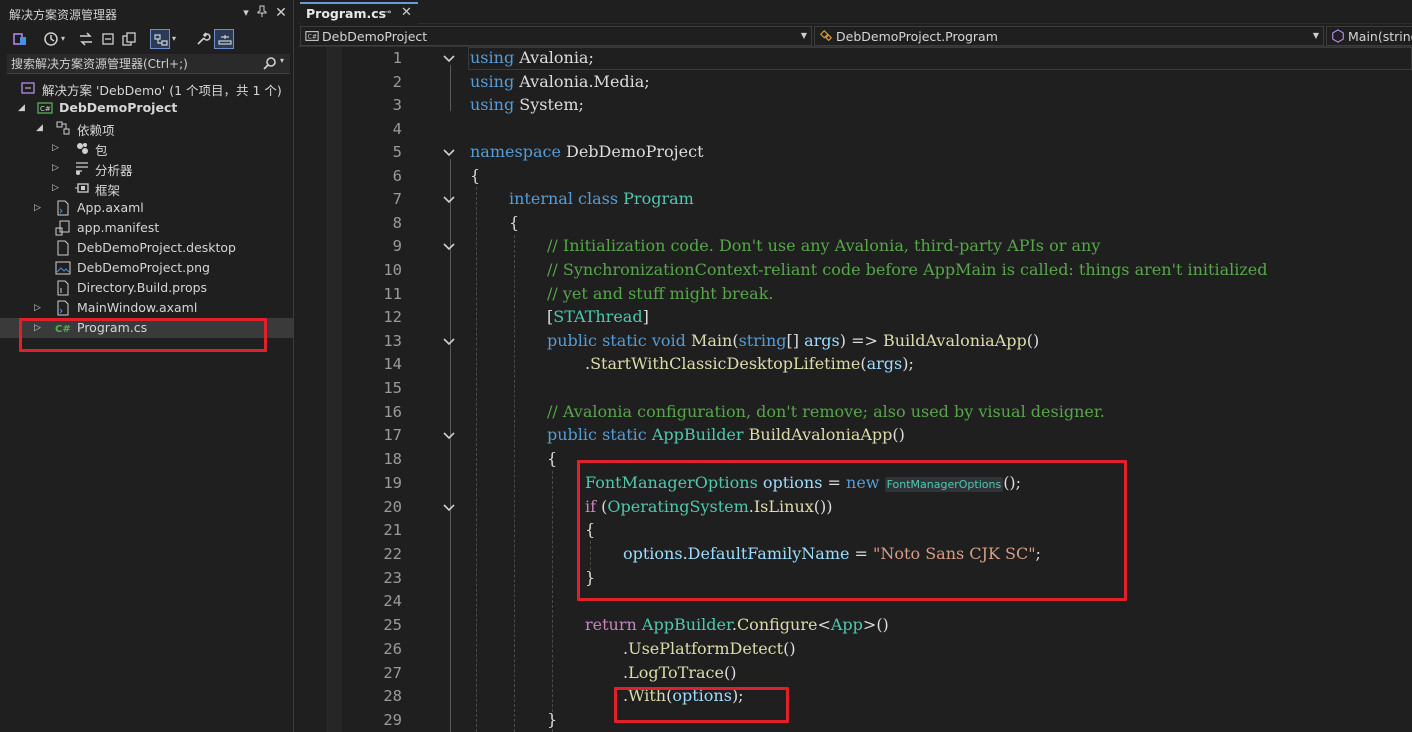 This screenshot has width=1412, height=732. I want to click on tab-program-cs: Program.cs ⊸ ✕, so click(359, 13).